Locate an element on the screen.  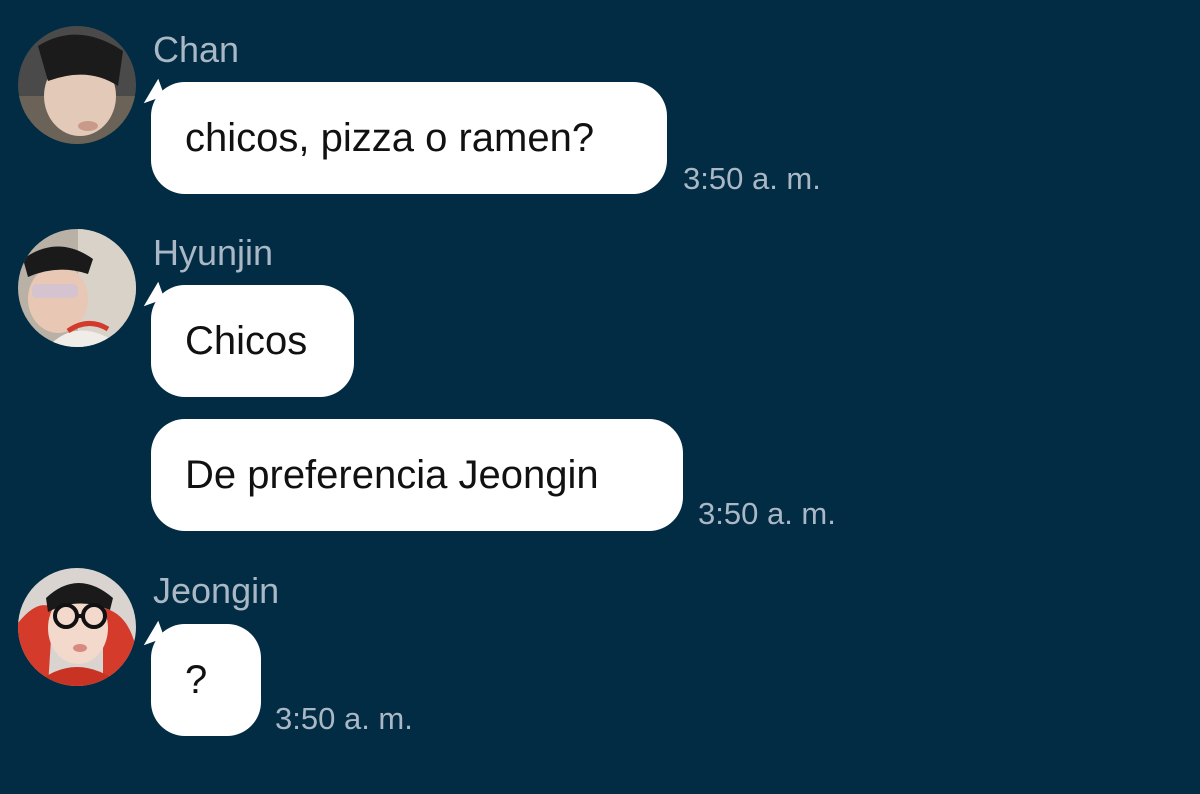
message-bubble: Chicos is located at coordinates (252, 341).